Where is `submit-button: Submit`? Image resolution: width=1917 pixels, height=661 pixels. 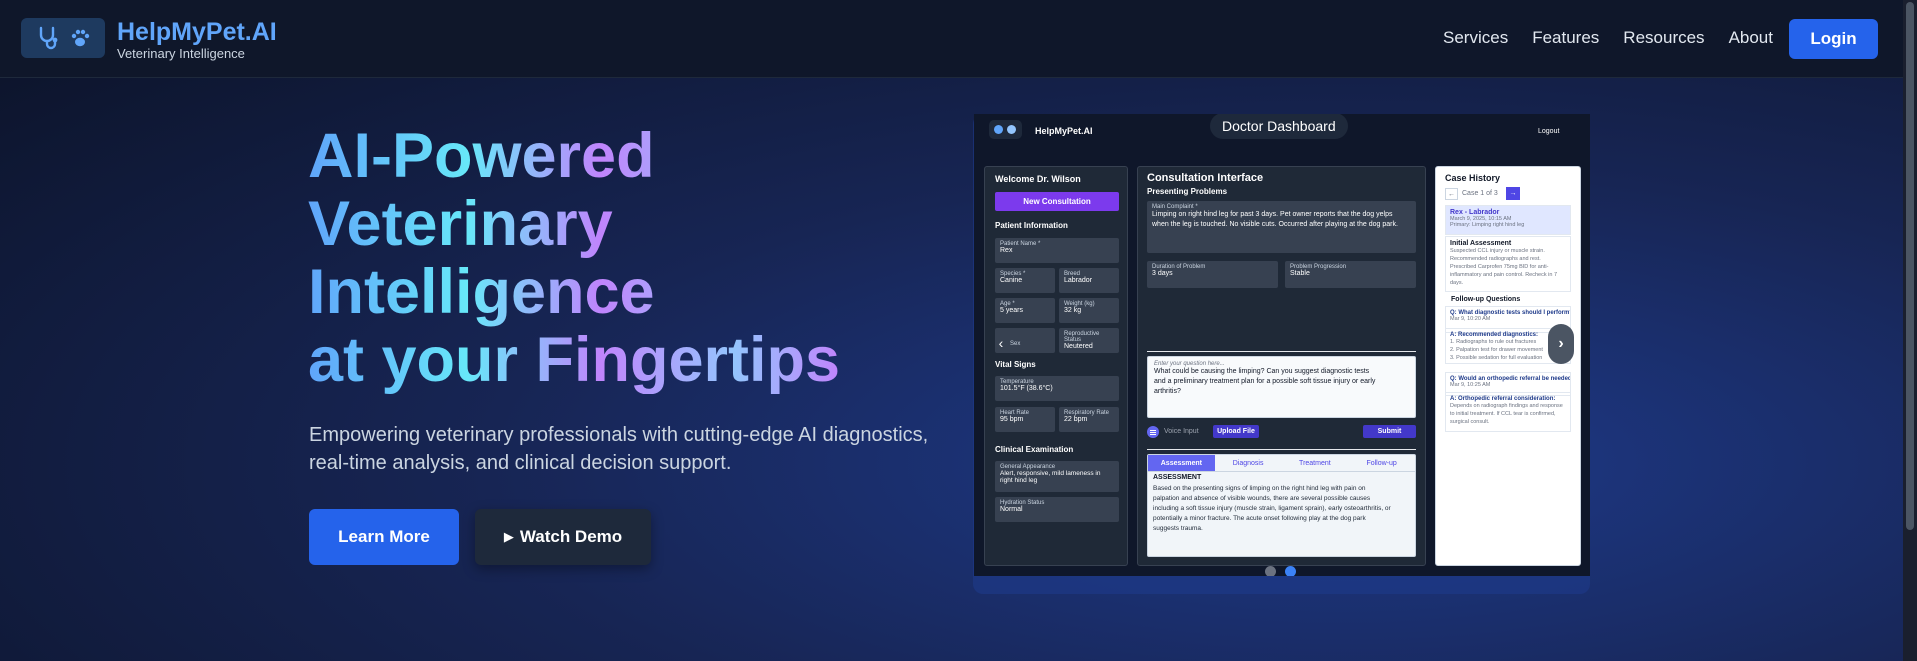
submit-button: Submit is located at coordinates (1389, 431).